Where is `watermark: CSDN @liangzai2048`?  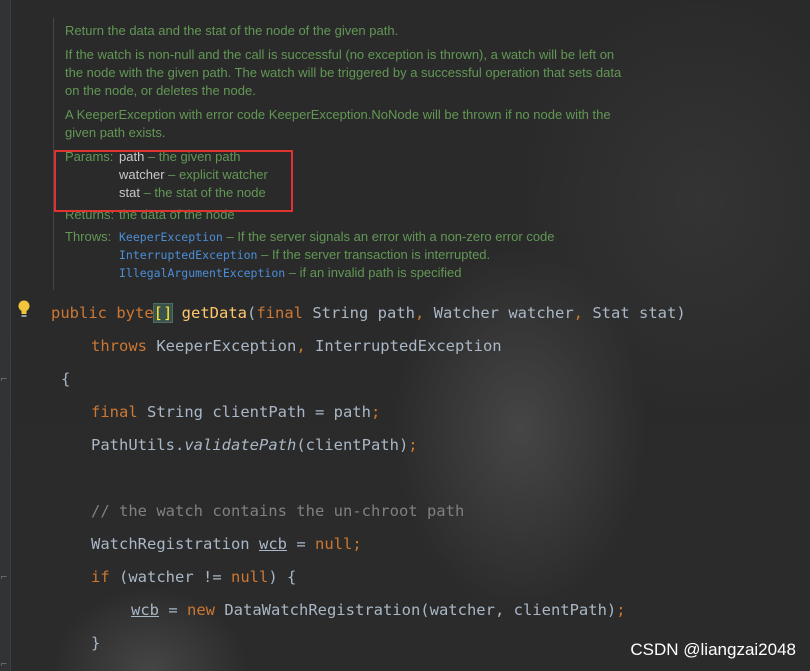 watermark: CSDN @liangzai2048 is located at coordinates (713, 649).